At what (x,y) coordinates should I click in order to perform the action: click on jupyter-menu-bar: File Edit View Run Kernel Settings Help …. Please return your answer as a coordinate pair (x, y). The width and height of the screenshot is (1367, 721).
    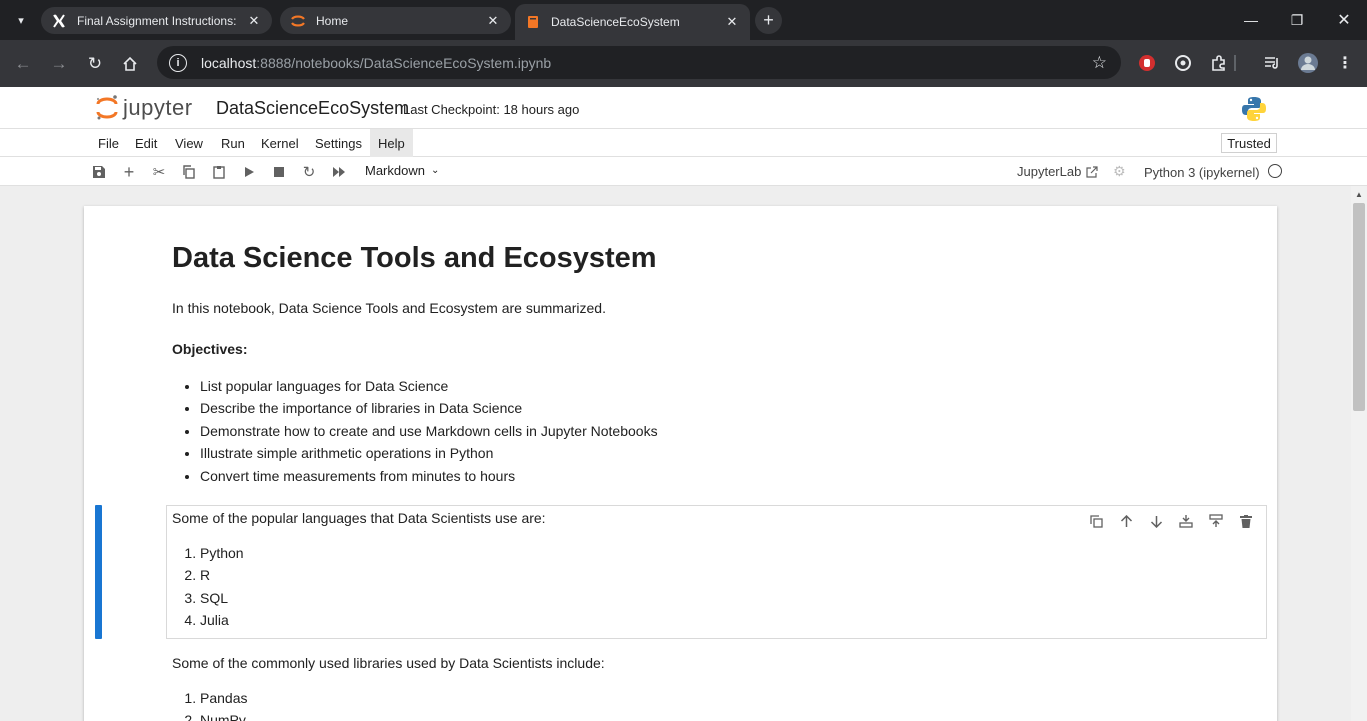
    Looking at the image, I should click on (683, 143).